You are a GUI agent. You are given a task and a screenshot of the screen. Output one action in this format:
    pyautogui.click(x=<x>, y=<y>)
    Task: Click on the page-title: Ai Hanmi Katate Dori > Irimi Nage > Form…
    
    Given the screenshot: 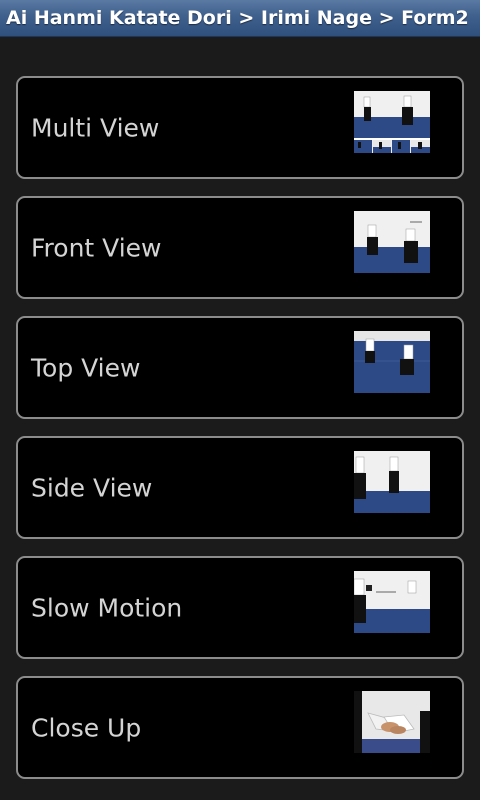 What is the action you would take?
    pyautogui.click(x=237, y=18)
    